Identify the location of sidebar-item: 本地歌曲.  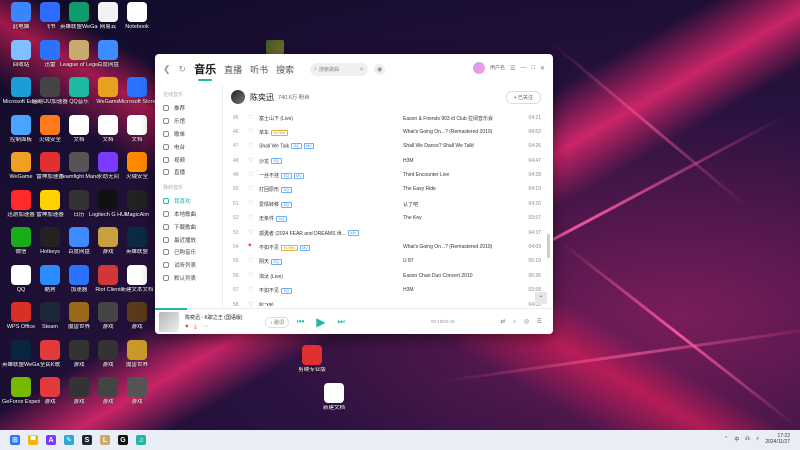
(188, 214).